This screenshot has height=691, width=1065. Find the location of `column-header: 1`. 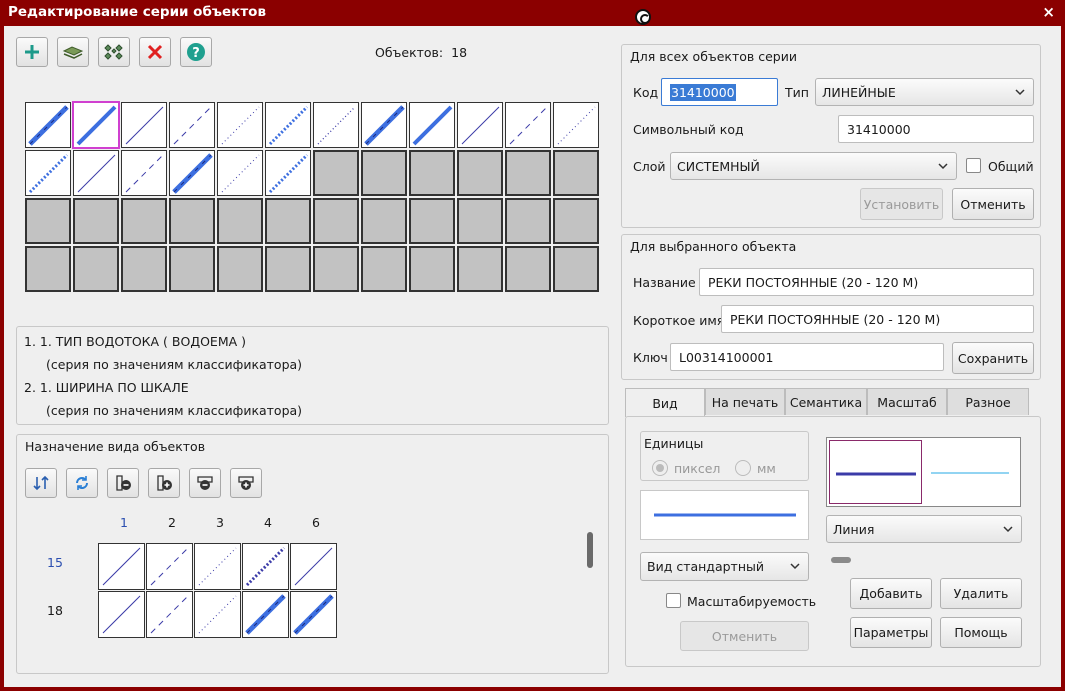

column-header: 1 is located at coordinates (124, 522).